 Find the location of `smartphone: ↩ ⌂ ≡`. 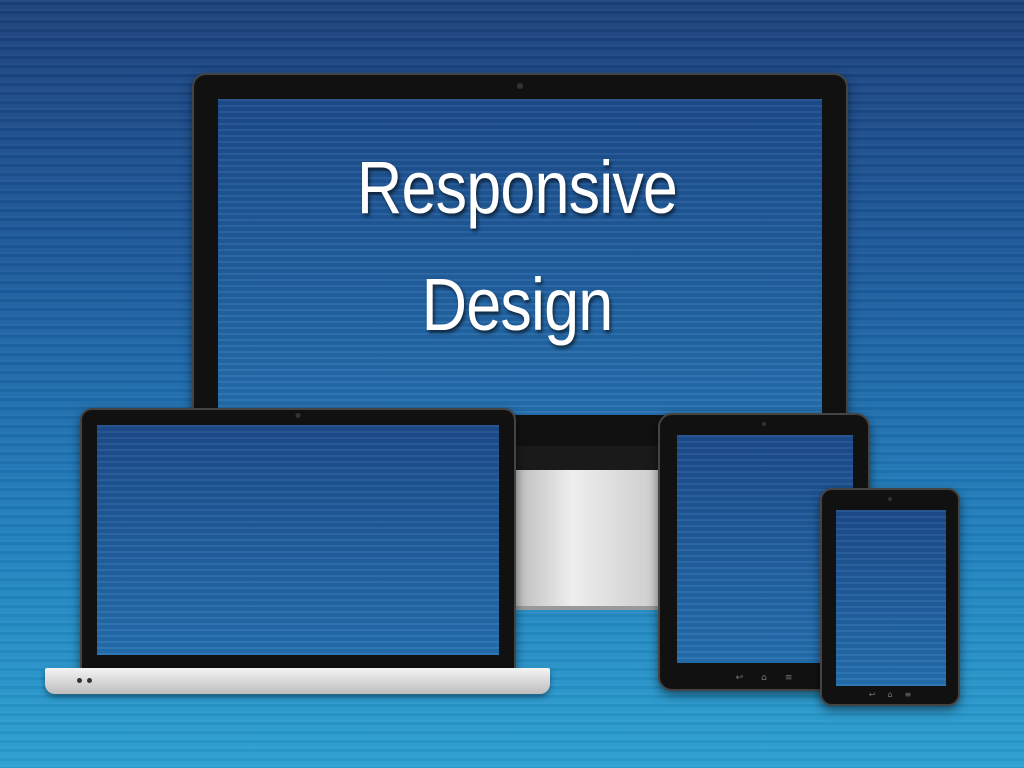

smartphone: ↩ ⌂ ≡ is located at coordinates (890, 597).